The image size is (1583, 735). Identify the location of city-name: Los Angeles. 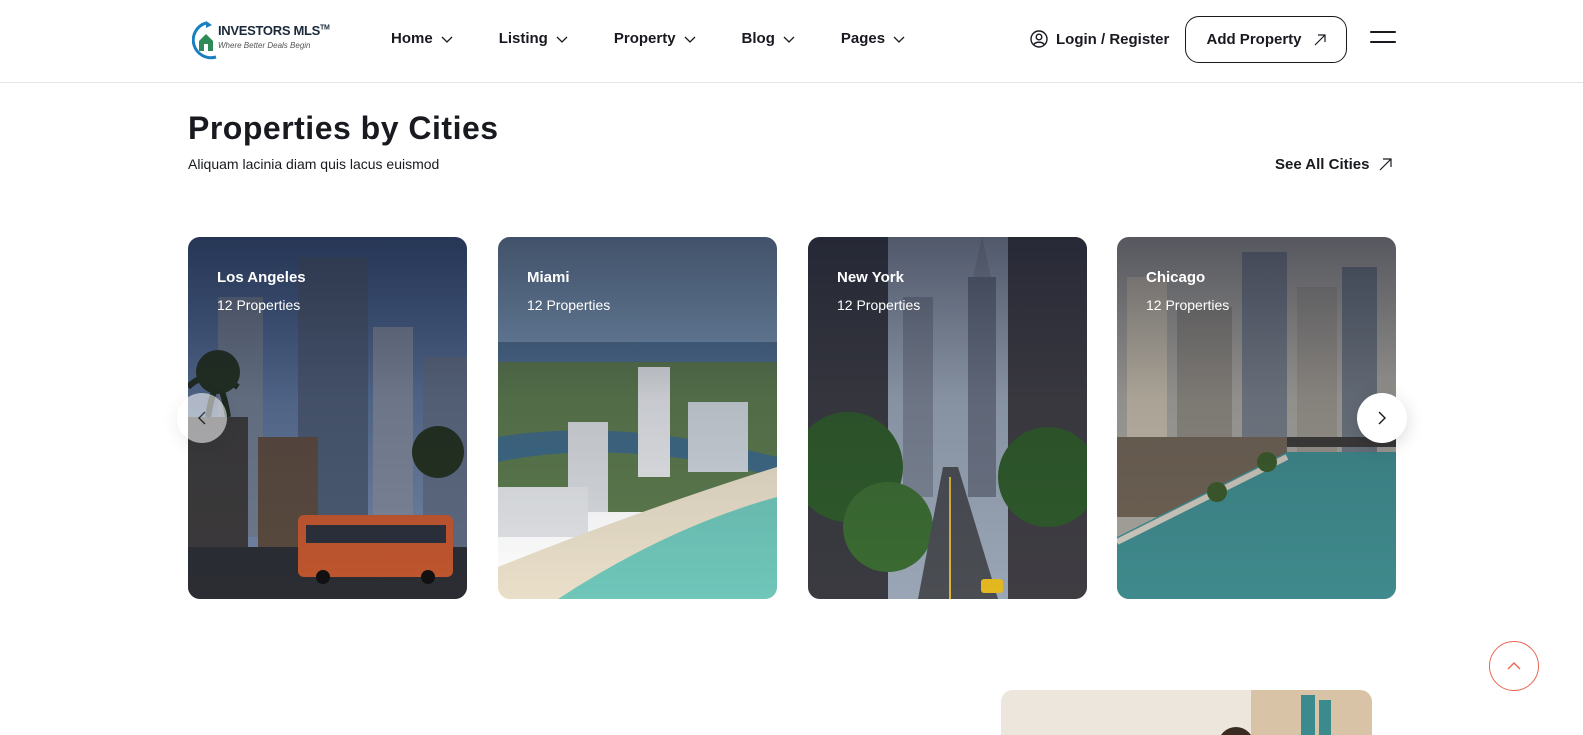
(261, 277).